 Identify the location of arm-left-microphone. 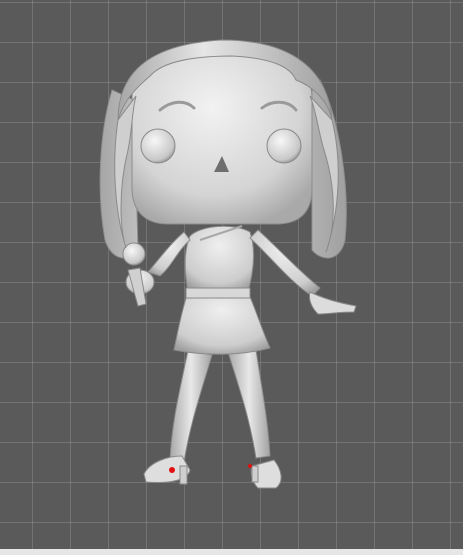
(156, 269).